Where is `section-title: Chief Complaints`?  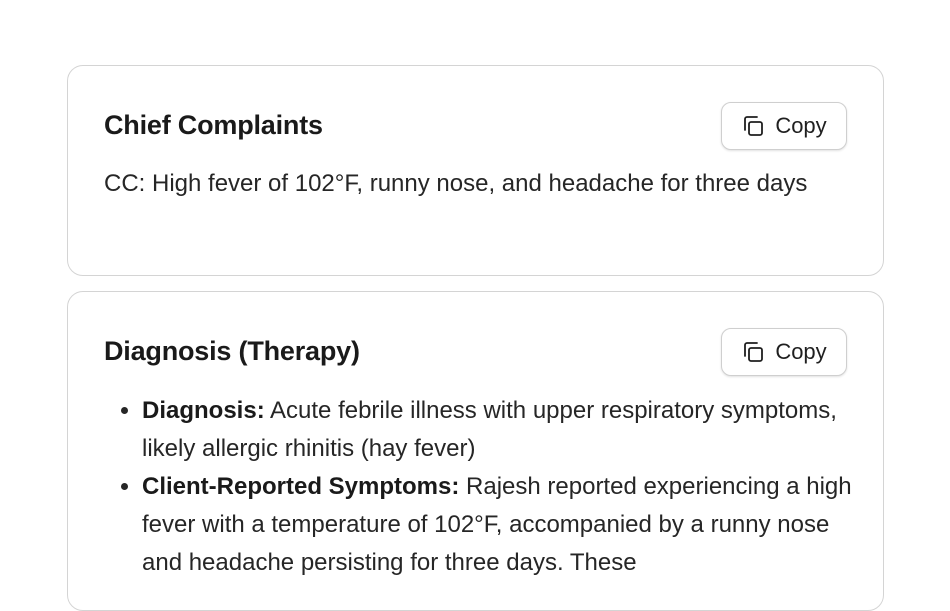 section-title: Chief Complaints is located at coordinates (213, 125).